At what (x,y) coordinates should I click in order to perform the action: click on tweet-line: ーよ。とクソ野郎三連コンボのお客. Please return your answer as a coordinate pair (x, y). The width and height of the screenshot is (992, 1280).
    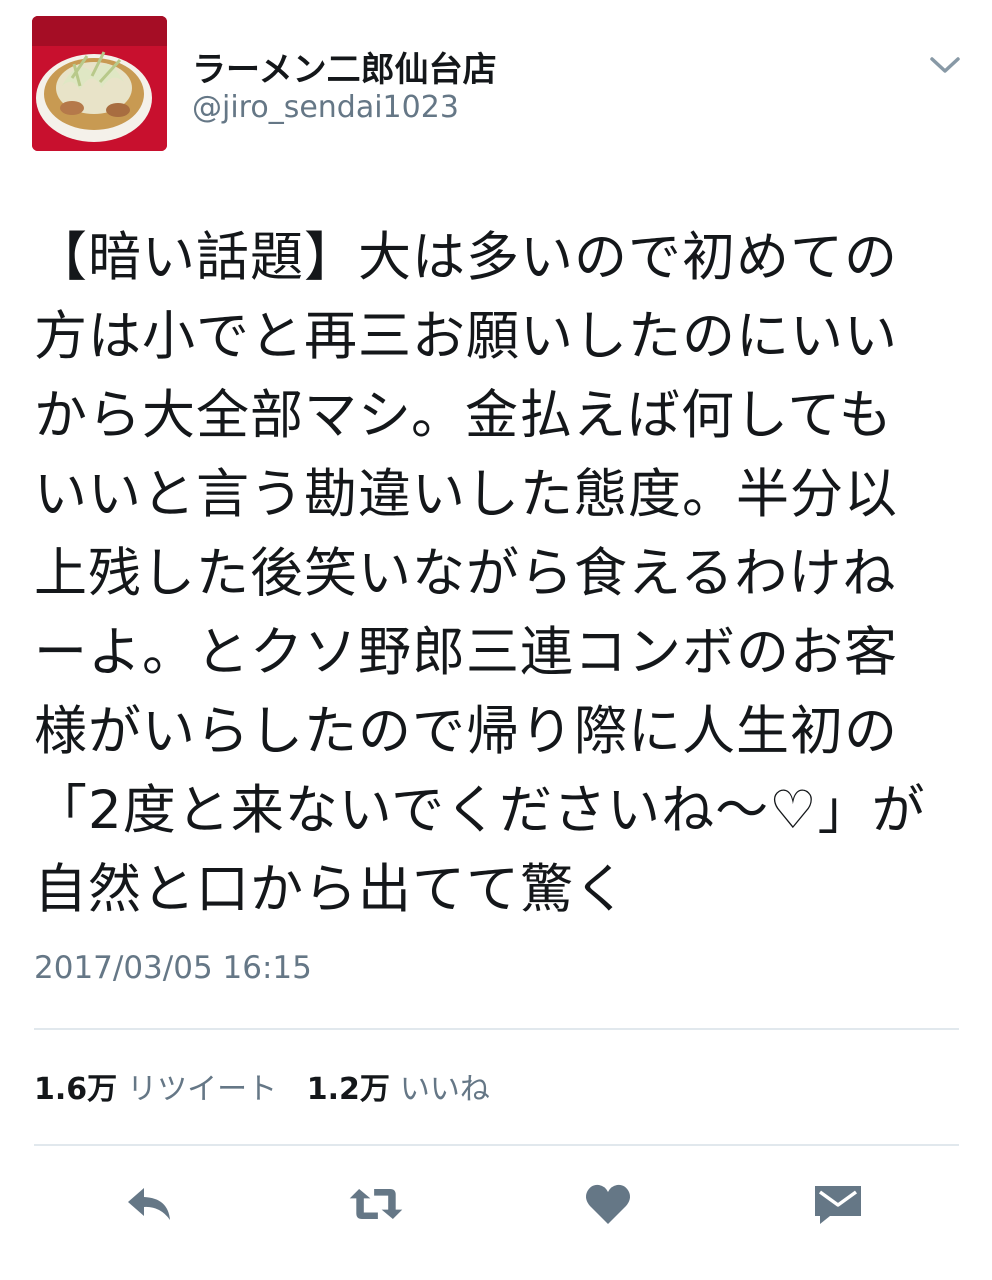
    Looking at the image, I should click on (466, 652).